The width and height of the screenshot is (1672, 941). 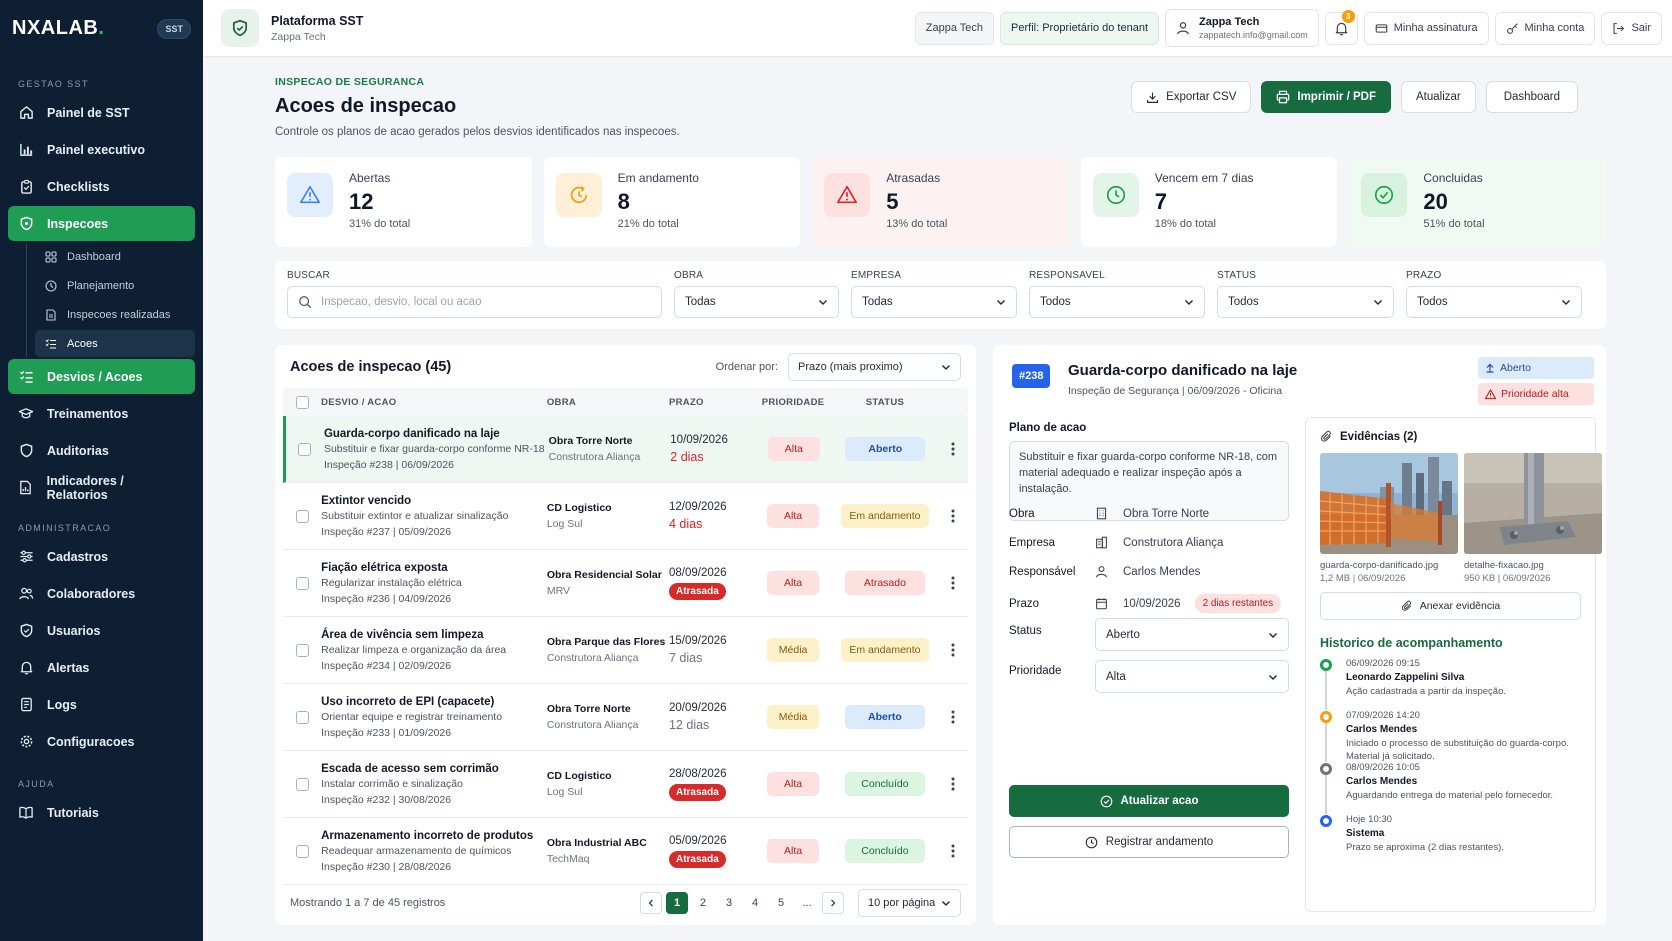 What do you see at coordinates (1149, 842) in the screenshot?
I see `register-progress-button: Registrar andamento` at bounding box center [1149, 842].